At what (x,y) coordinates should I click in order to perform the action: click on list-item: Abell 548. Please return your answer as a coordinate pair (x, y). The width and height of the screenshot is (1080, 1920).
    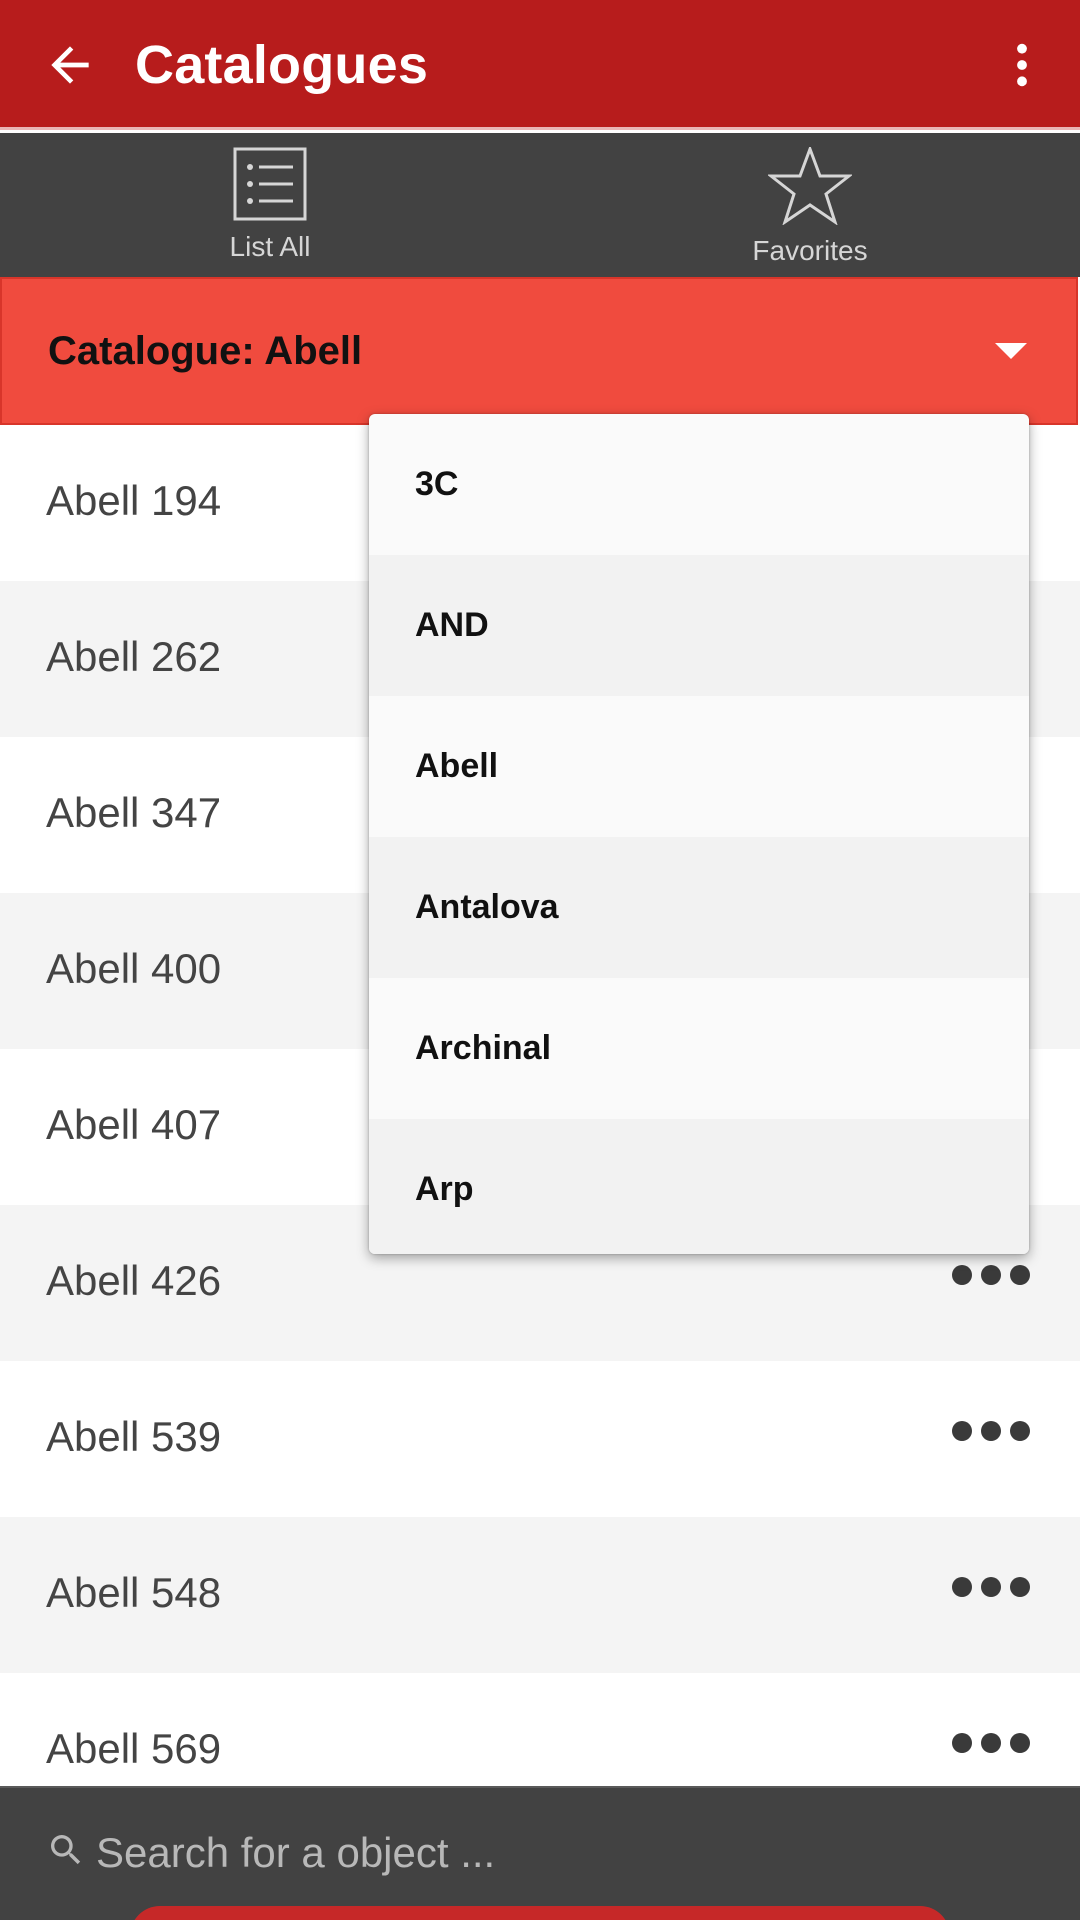
    Looking at the image, I should click on (540, 1595).